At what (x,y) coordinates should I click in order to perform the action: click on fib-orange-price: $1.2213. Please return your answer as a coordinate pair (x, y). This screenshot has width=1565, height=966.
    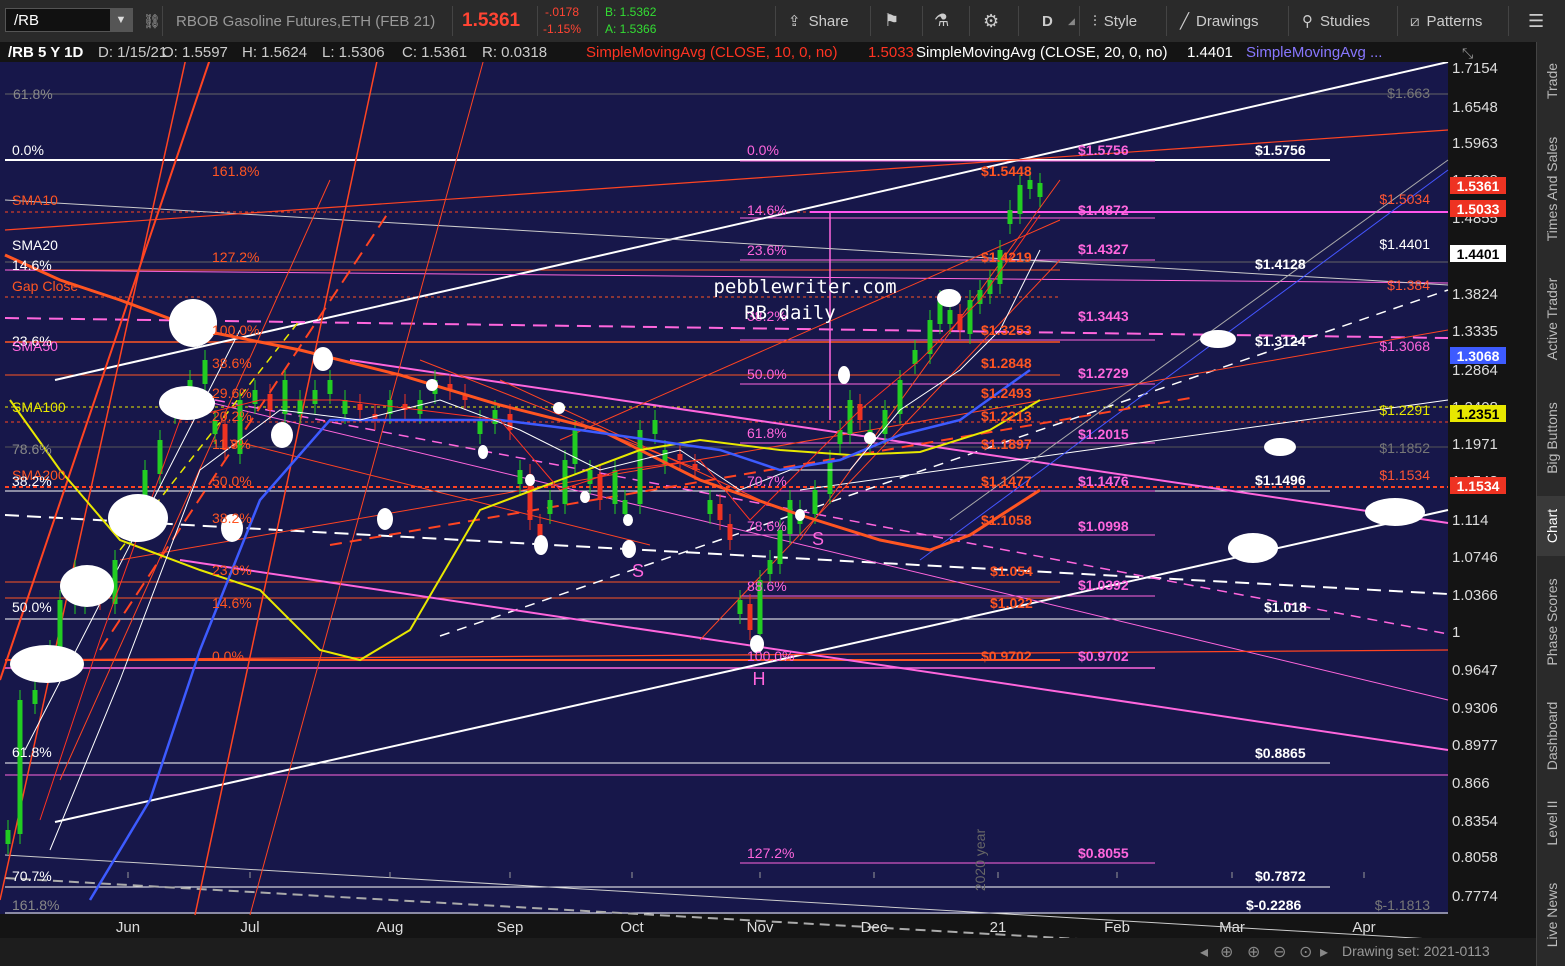
    Looking at the image, I should click on (1006, 416).